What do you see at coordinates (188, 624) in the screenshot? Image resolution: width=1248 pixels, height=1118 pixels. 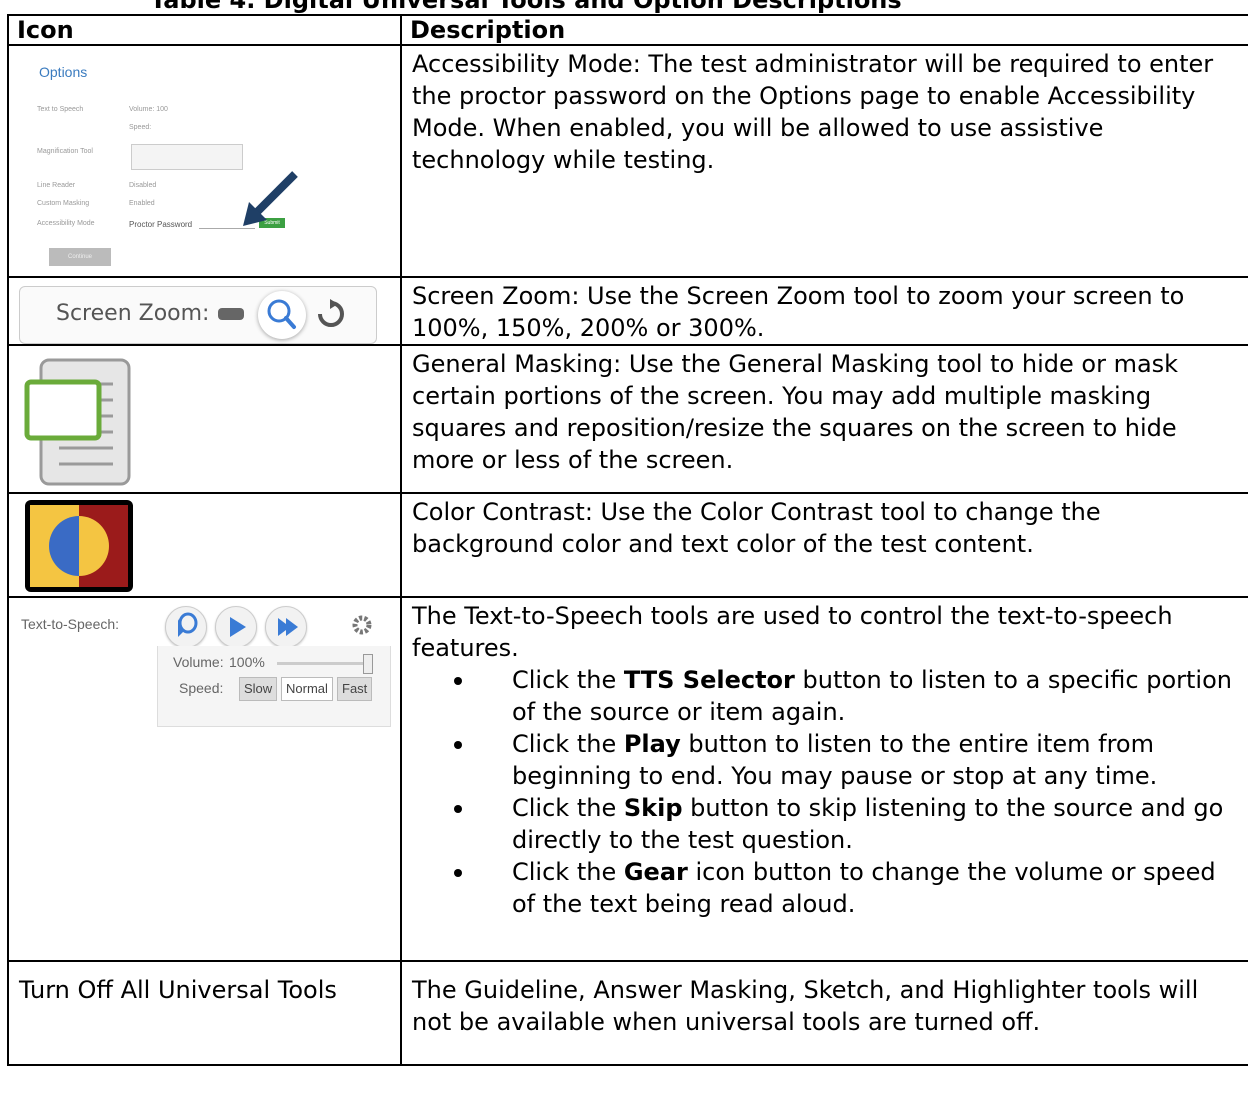 I see `tts-selector-icon` at bounding box center [188, 624].